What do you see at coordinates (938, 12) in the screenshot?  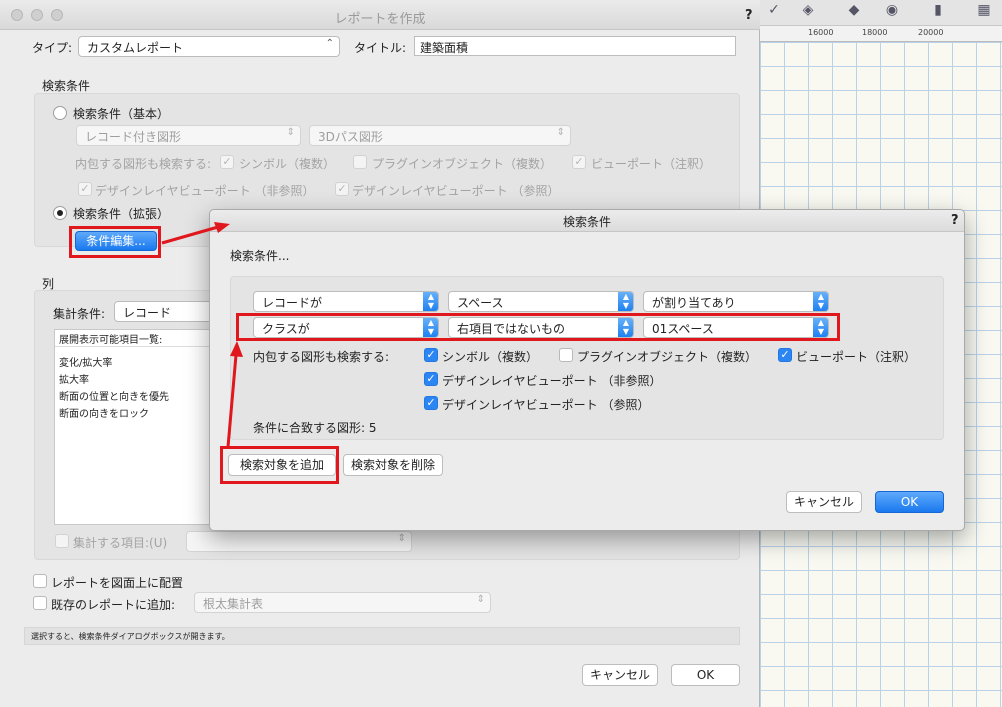 I see `tool-pin-icon: ▮` at bounding box center [938, 12].